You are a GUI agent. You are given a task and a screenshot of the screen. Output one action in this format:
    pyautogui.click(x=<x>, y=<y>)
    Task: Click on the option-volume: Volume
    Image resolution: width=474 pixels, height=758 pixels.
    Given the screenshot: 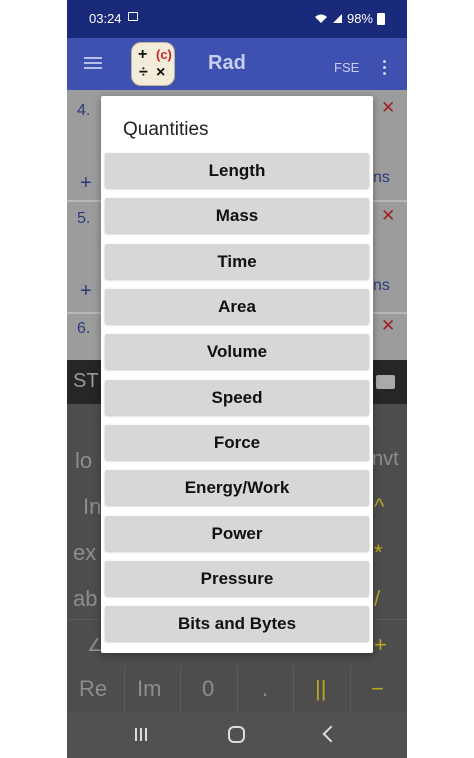 What is the action you would take?
    pyautogui.click(x=237, y=351)
    